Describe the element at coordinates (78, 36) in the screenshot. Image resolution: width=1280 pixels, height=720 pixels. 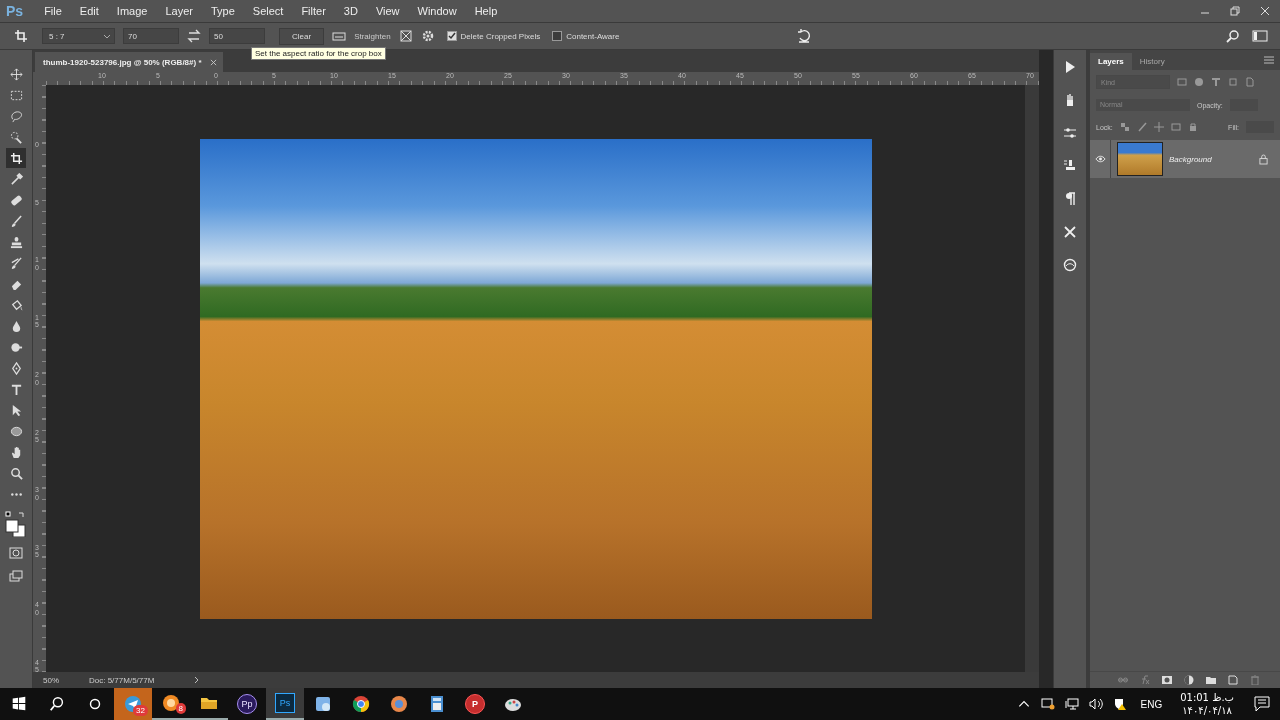
I see `ratio-dropdown: 5 : 7` at that location.